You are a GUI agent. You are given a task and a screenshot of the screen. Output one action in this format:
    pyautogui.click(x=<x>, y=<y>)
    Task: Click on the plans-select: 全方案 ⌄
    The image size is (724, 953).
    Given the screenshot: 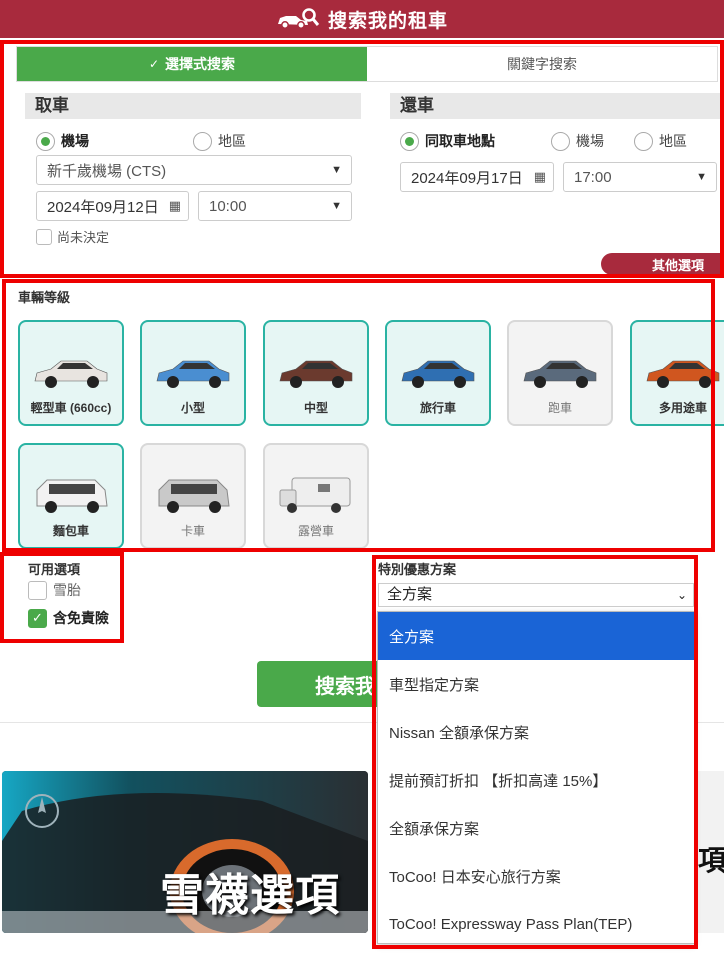 What is the action you would take?
    pyautogui.click(x=536, y=595)
    